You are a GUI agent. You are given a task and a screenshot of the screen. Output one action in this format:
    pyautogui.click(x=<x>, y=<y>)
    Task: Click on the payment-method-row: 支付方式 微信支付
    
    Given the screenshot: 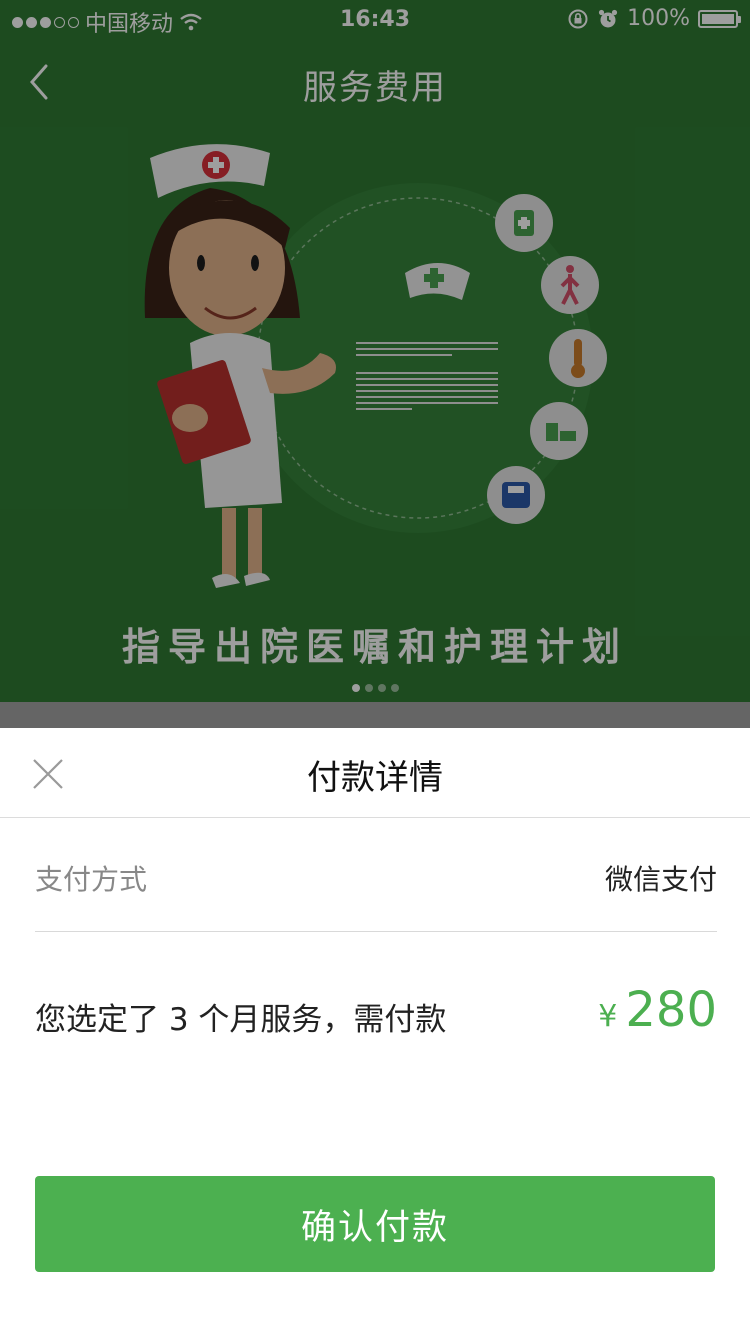 What is the action you would take?
    pyautogui.click(x=376, y=875)
    